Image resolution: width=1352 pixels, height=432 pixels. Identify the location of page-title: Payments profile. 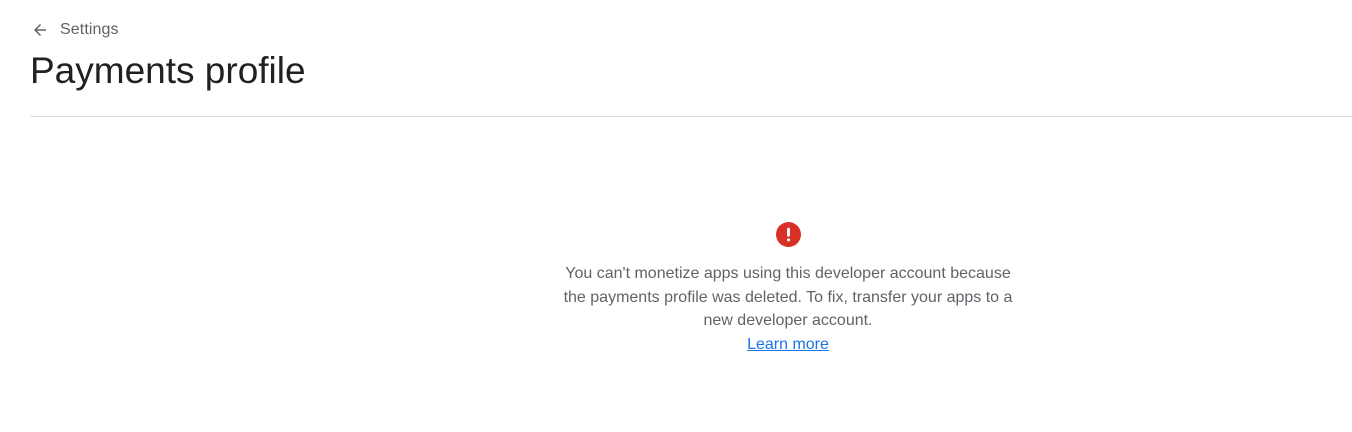
(168, 70).